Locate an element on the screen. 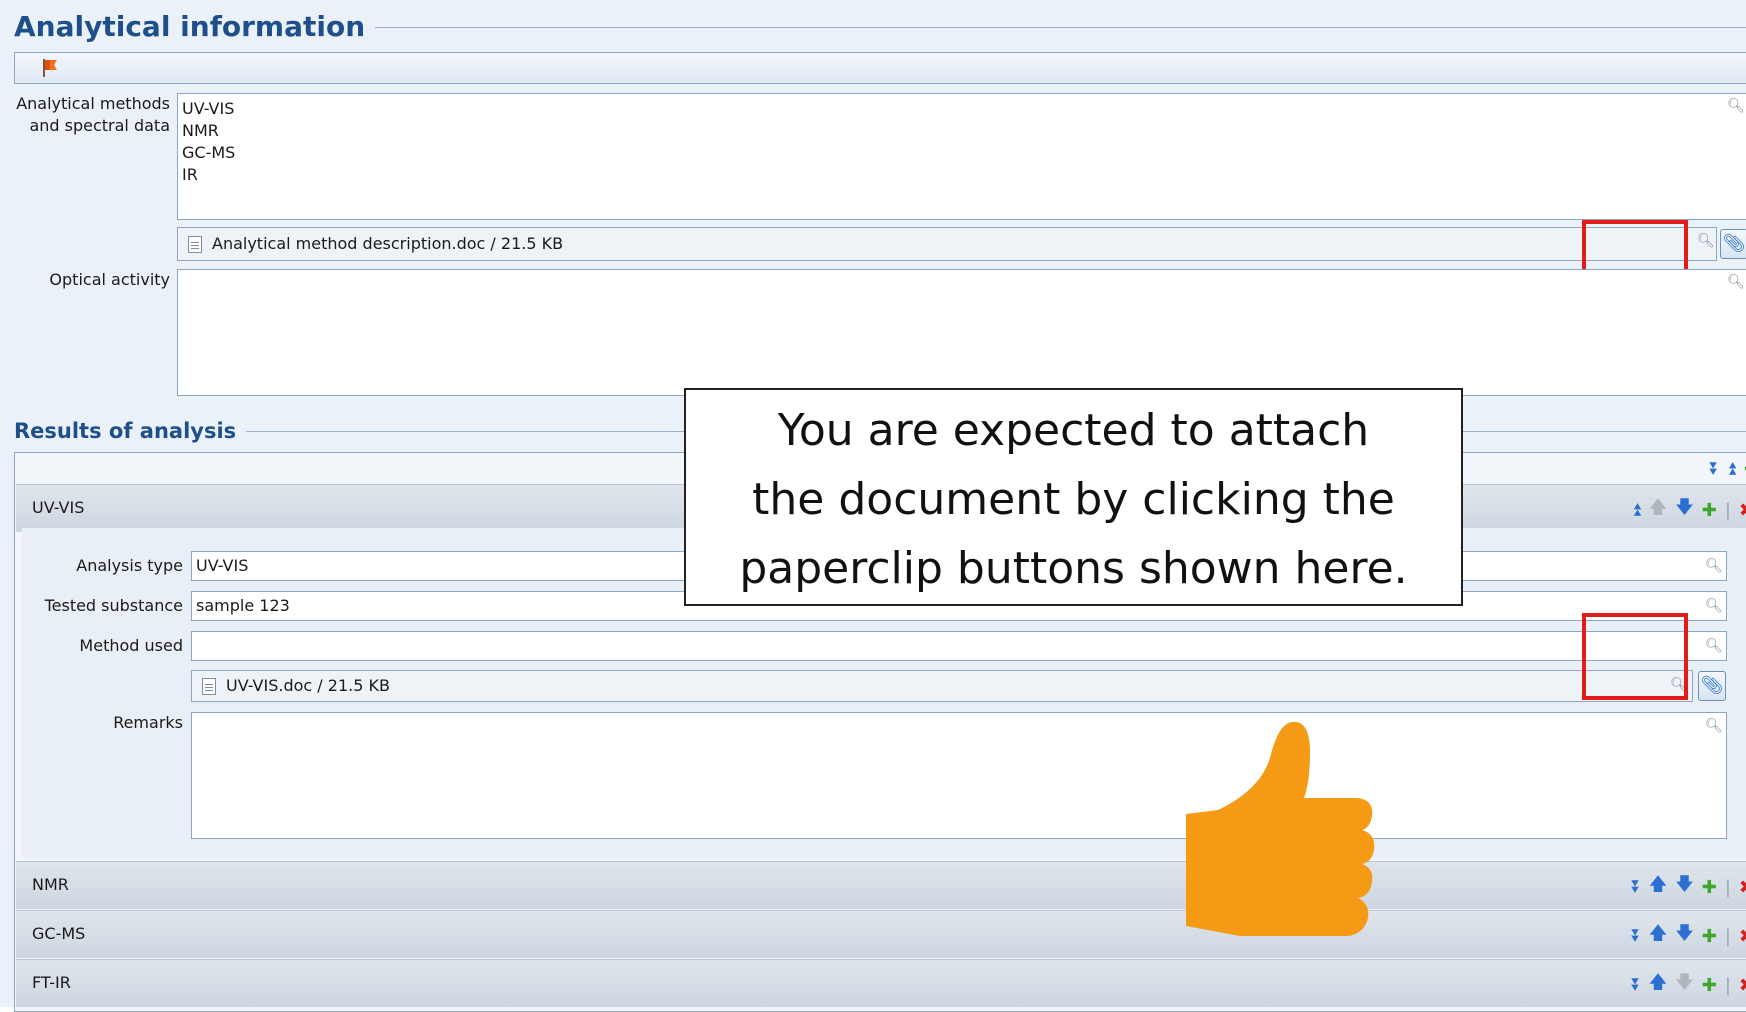  thumbs-up-icon is located at coordinates (1280, 828).